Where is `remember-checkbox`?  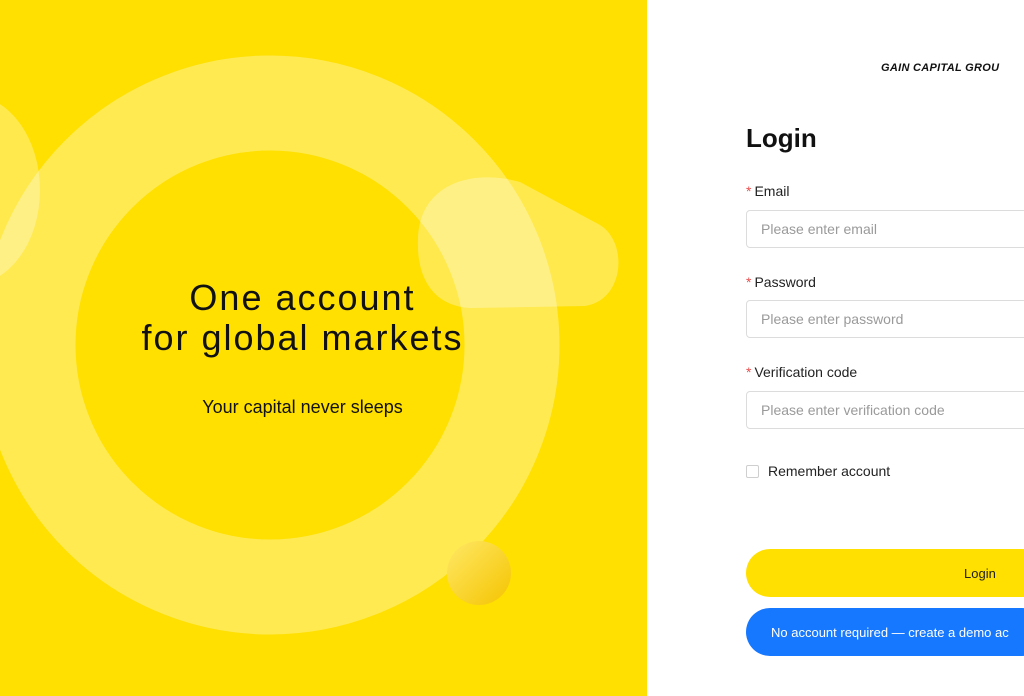 remember-checkbox is located at coordinates (752, 471).